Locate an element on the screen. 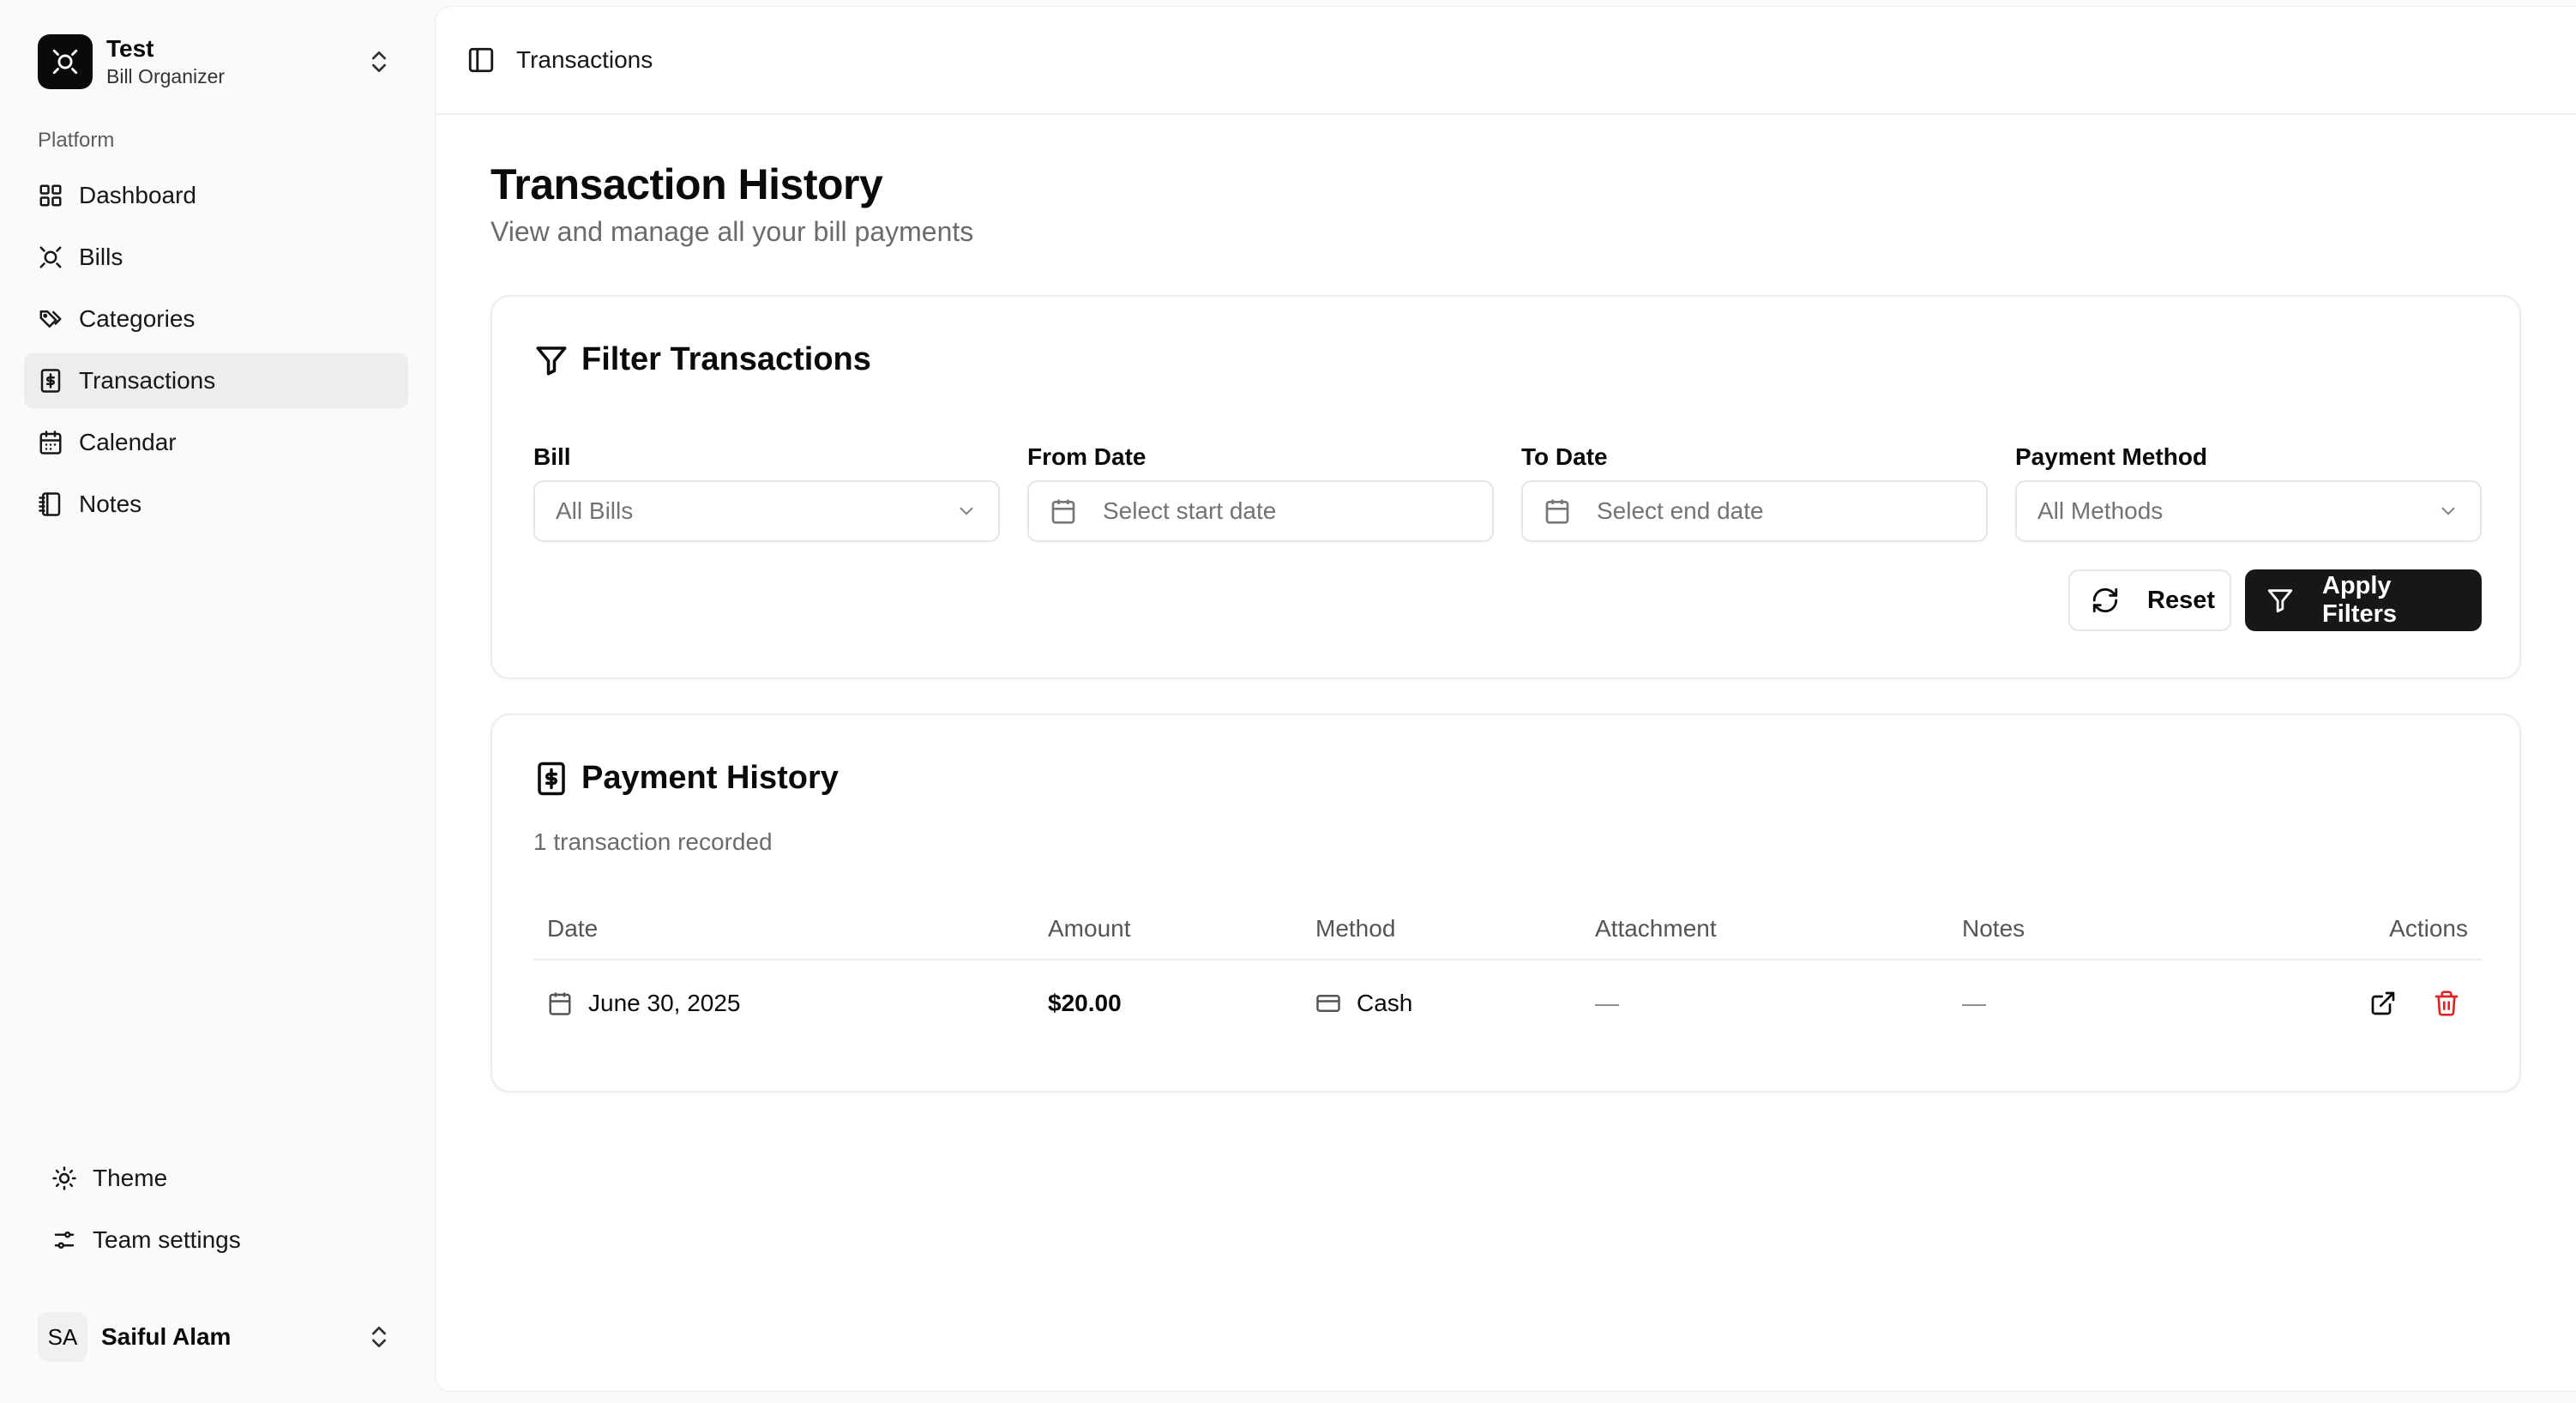 Image resolution: width=2576 pixels, height=1403 pixels. open-external-icon is located at coordinates (2383, 1004).